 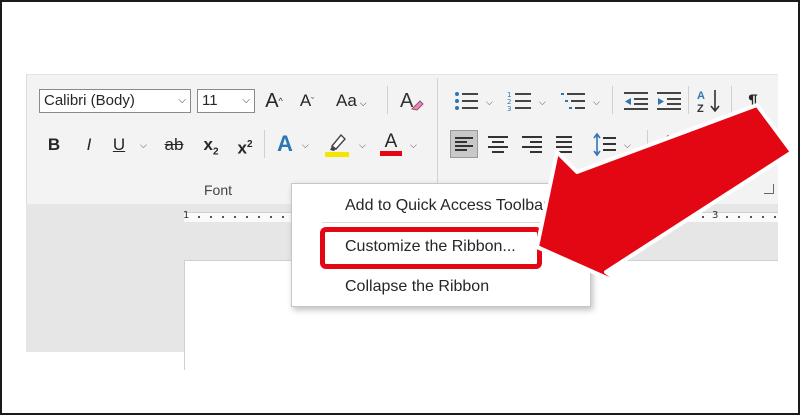 I want to click on red-arrow-icon, so click(x=664, y=196).